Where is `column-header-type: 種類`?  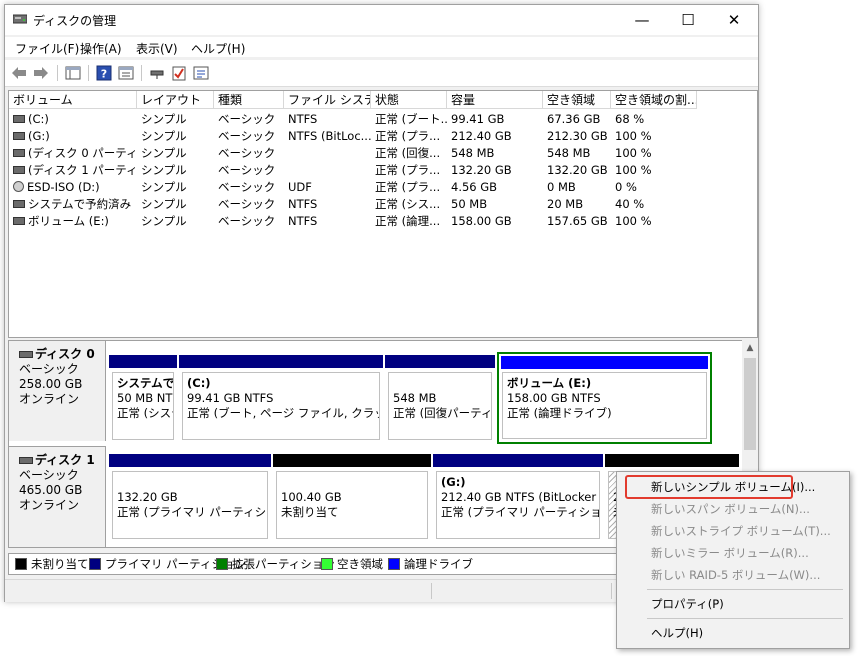 column-header-type: 種類 is located at coordinates (249, 100).